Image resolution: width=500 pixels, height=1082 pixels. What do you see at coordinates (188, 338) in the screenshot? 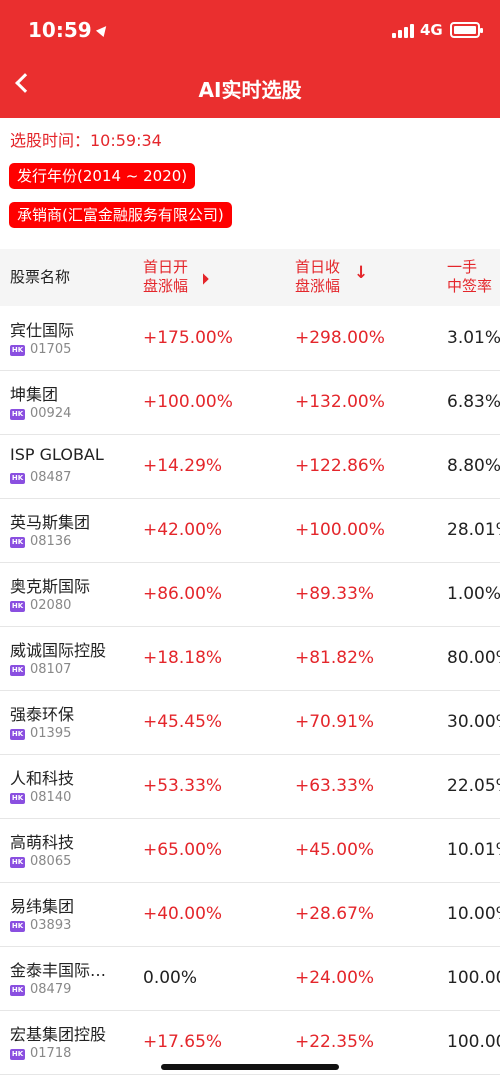
I see `first-day-open-change: +175.00%` at bounding box center [188, 338].